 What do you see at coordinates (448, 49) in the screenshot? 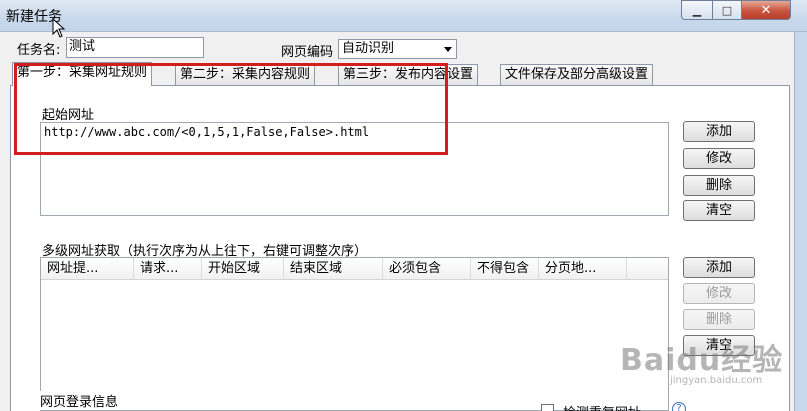
I see `chevron-down-icon` at bounding box center [448, 49].